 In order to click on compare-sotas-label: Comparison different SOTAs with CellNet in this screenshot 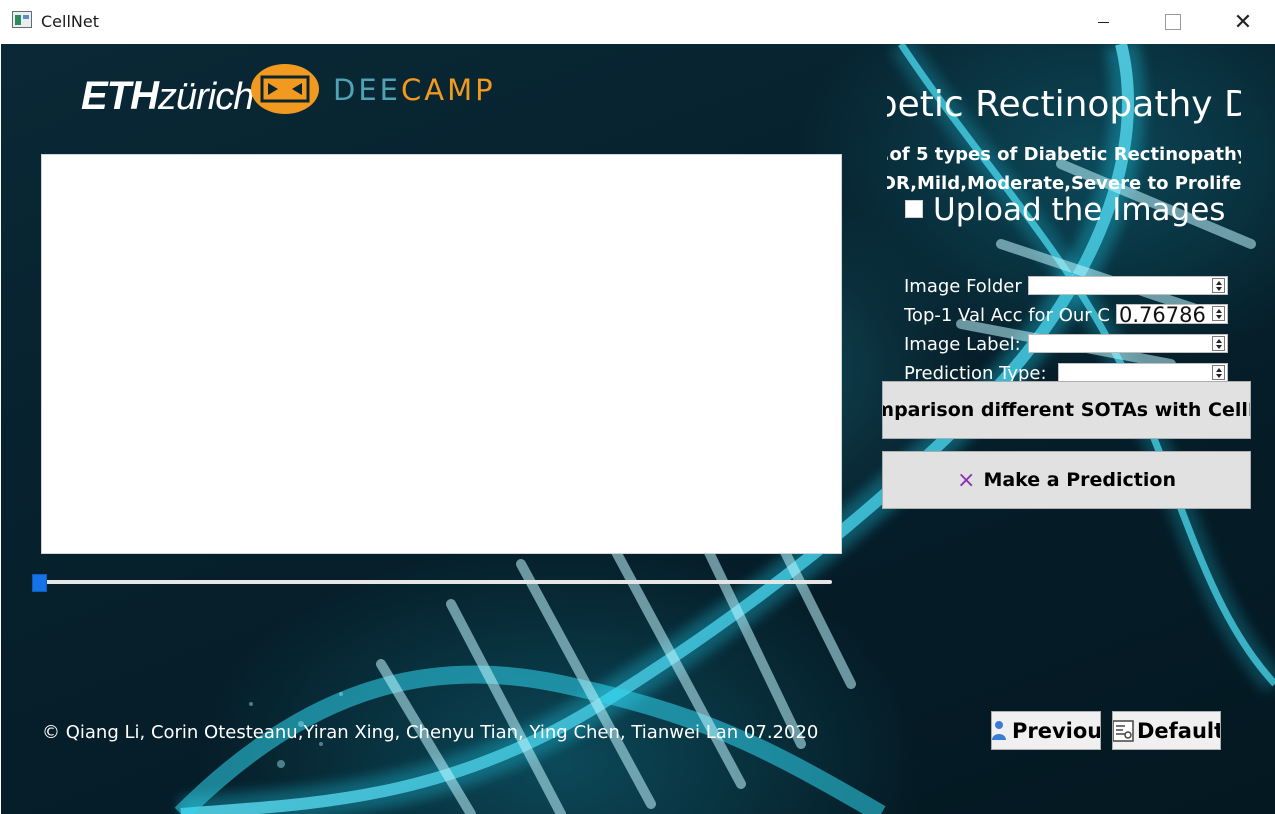, I will do `click(1066, 410)`.